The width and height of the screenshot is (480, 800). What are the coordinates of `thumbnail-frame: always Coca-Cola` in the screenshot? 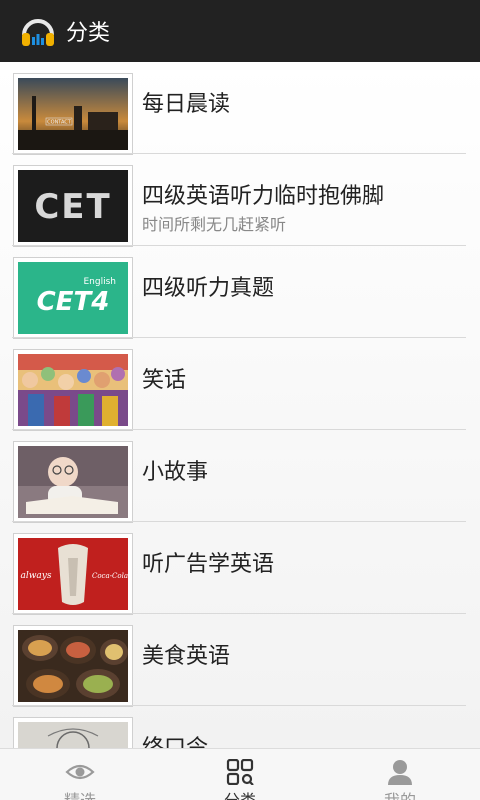 It's located at (73, 574).